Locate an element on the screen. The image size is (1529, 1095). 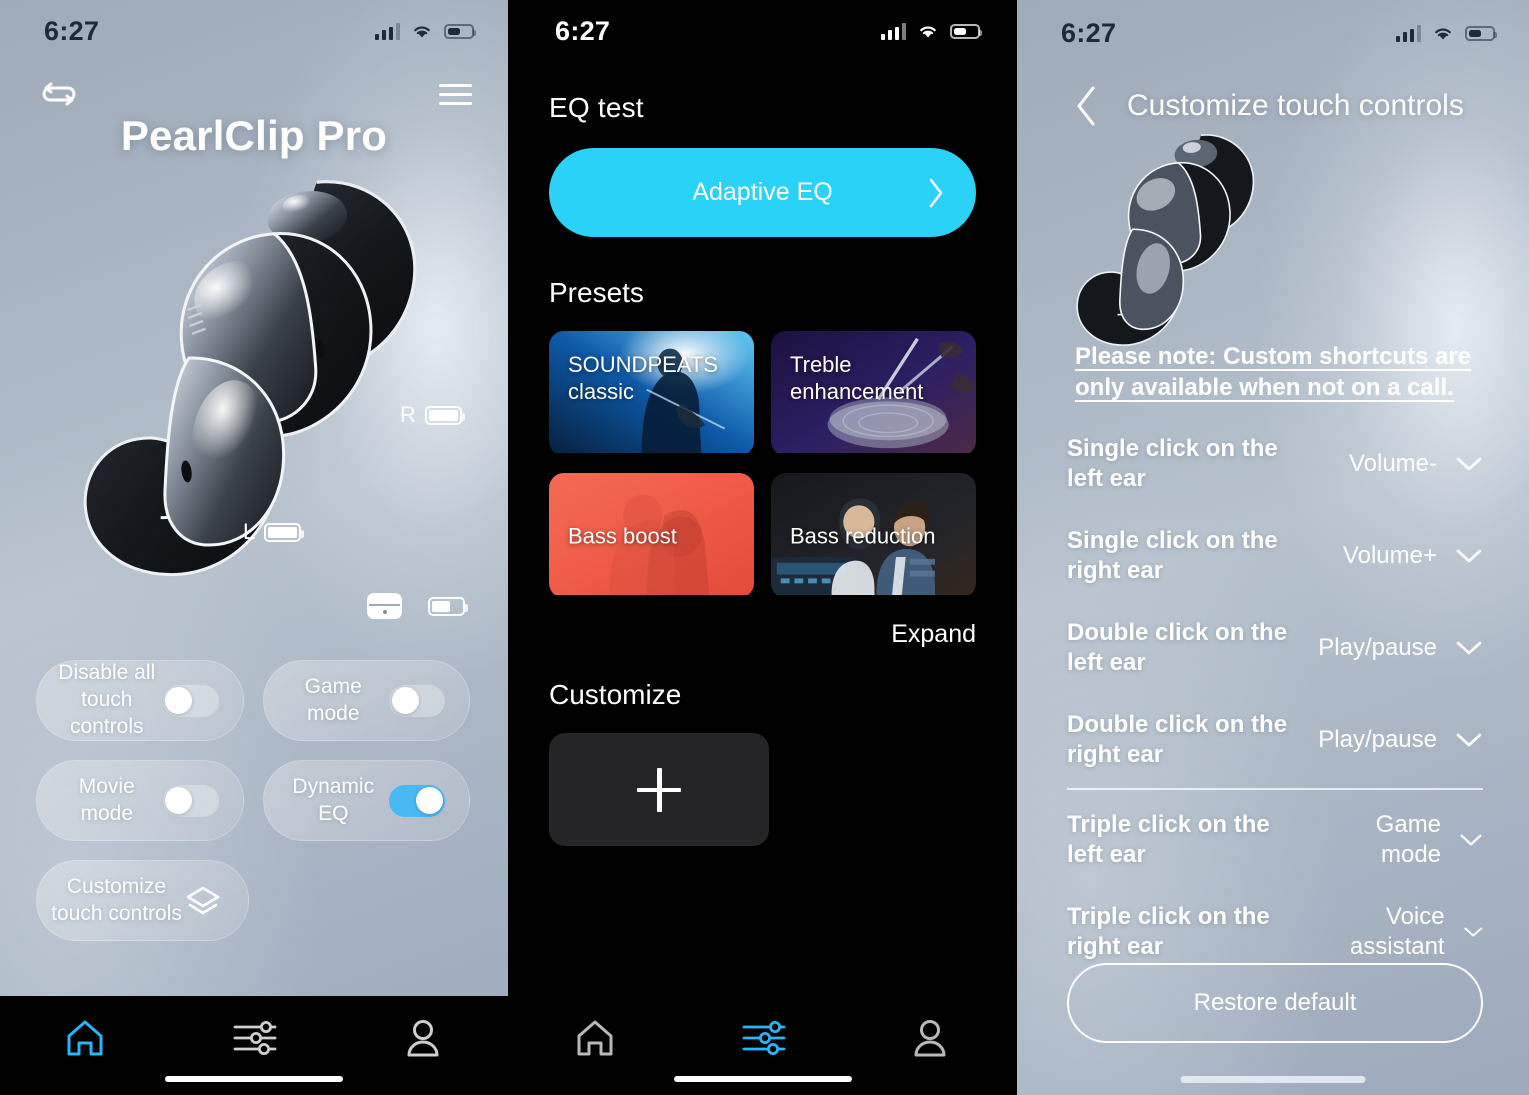
preset-label: SOUNDPEATS classic is located at coordinates (643, 378).